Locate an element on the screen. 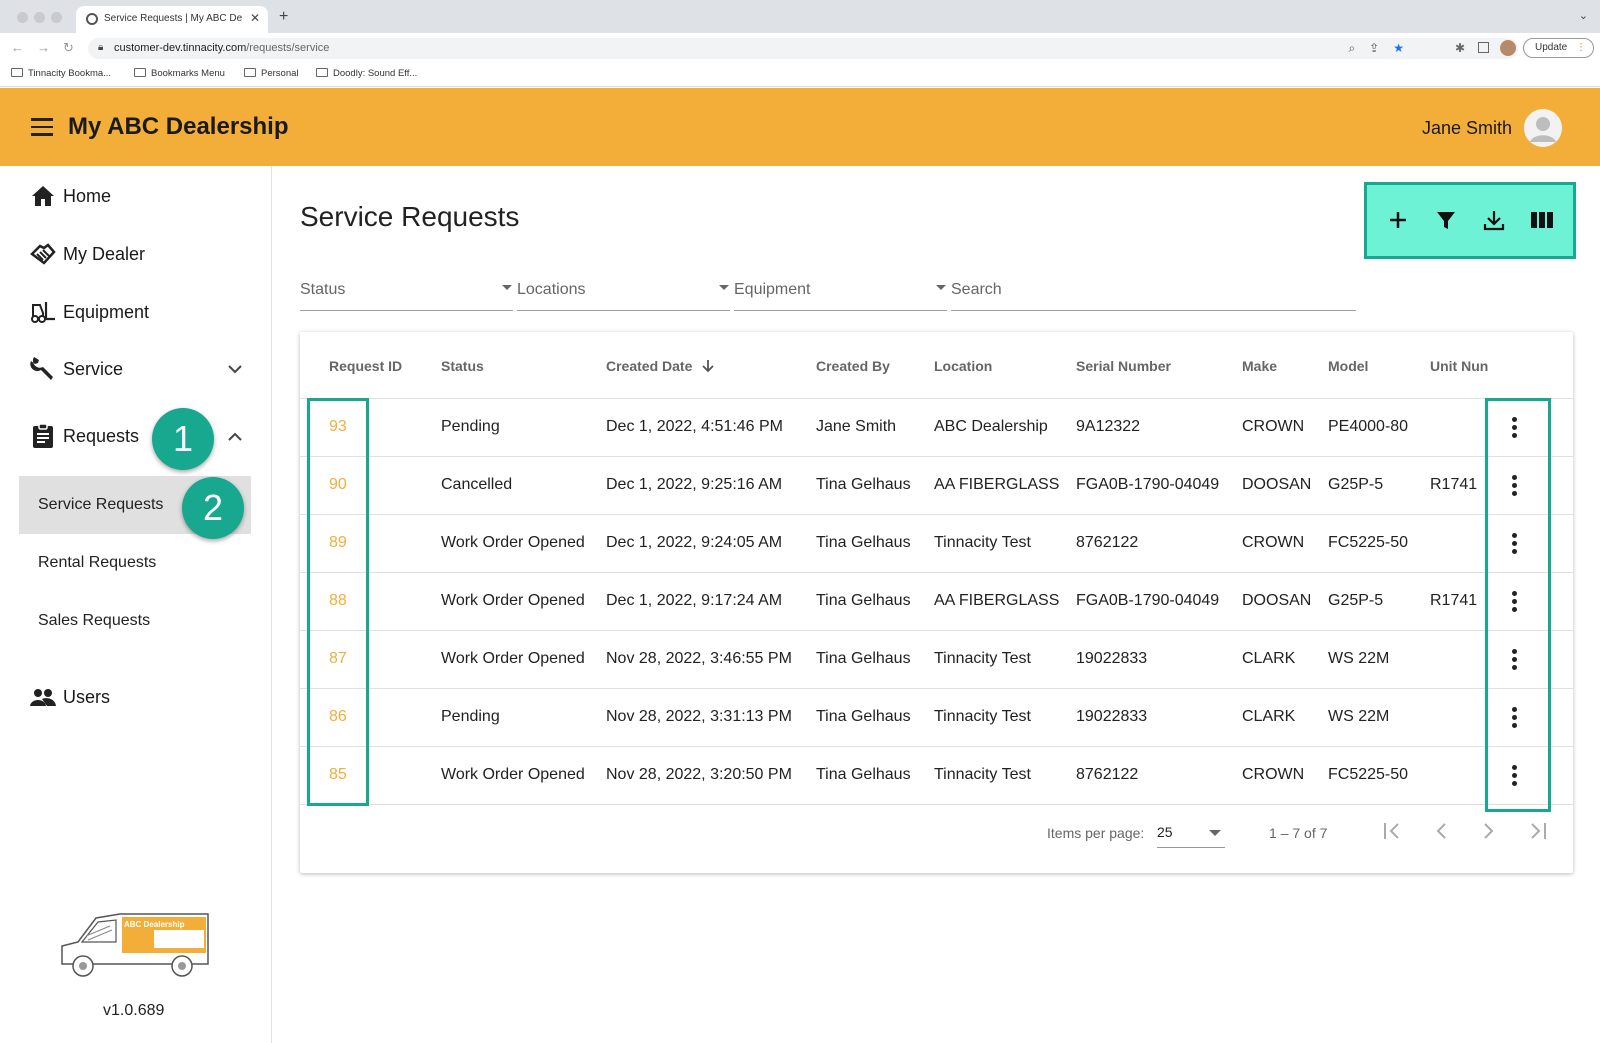  table-toolbar is located at coordinates (1470, 220).